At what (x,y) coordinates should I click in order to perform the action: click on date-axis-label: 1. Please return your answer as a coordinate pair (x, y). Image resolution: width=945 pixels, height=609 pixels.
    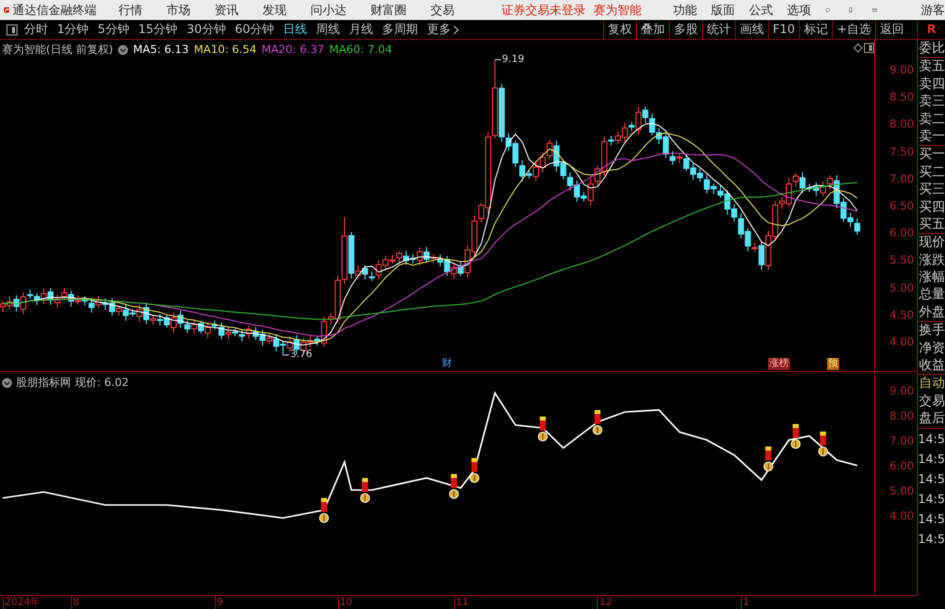
    Looking at the image, I should click on (745, 602).